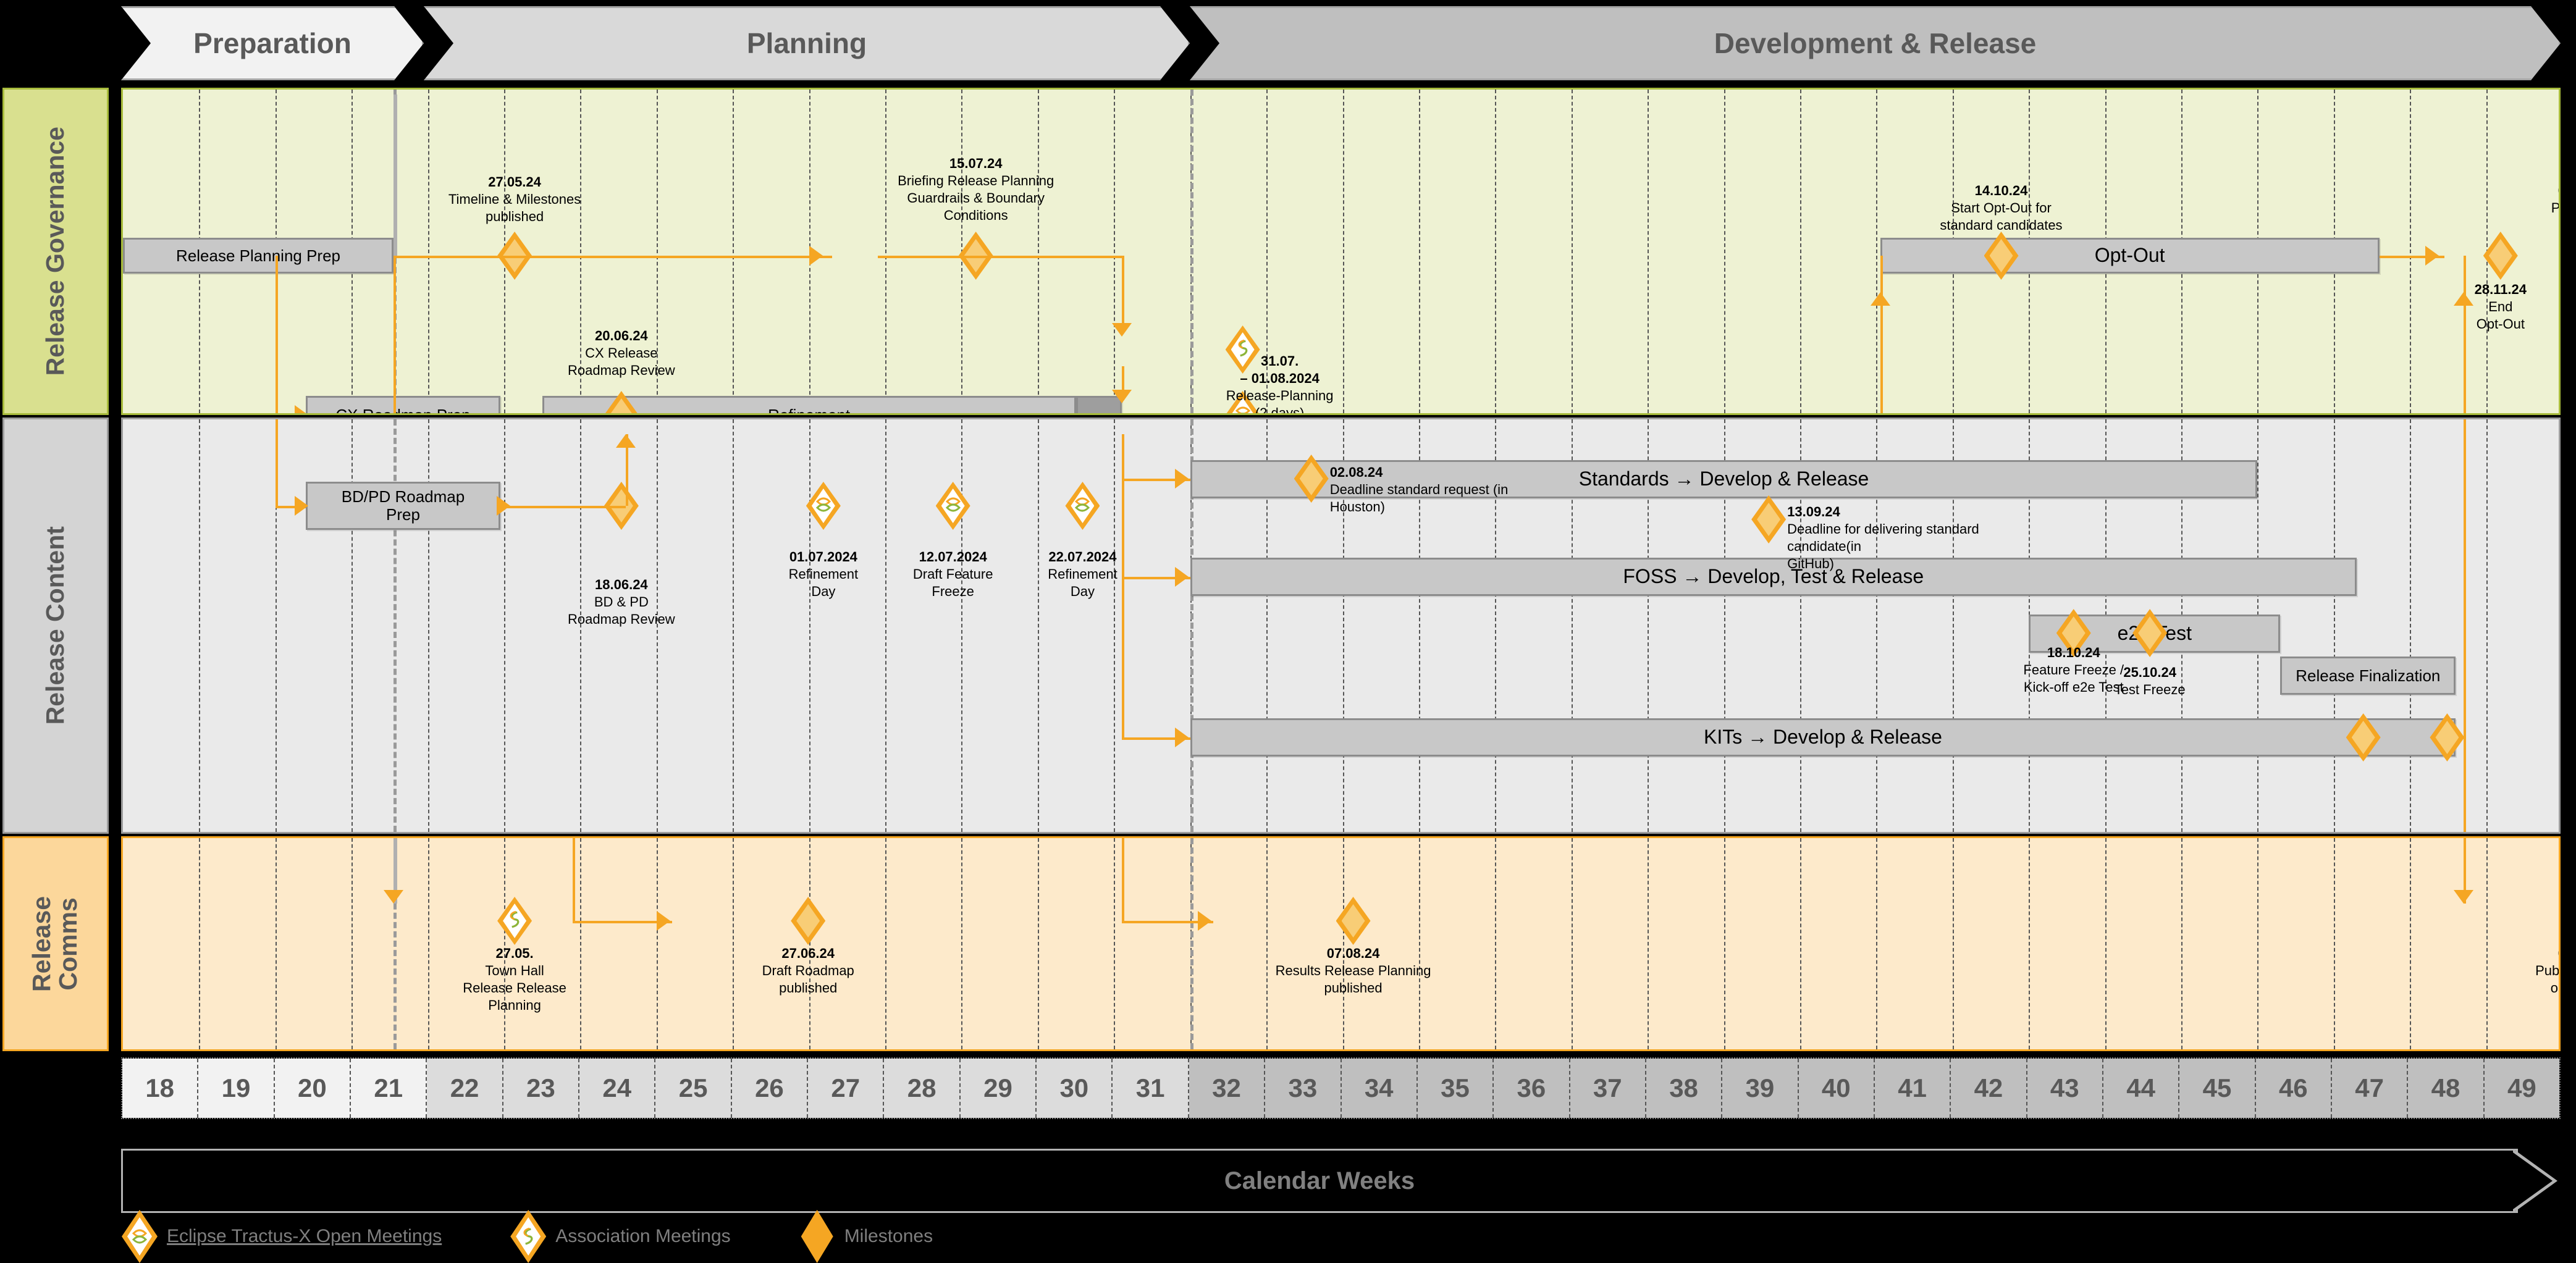  Describe the element at coordinates (1813, 511) in the screenshot. I see `milestone-date: 13.09.24` at that location.